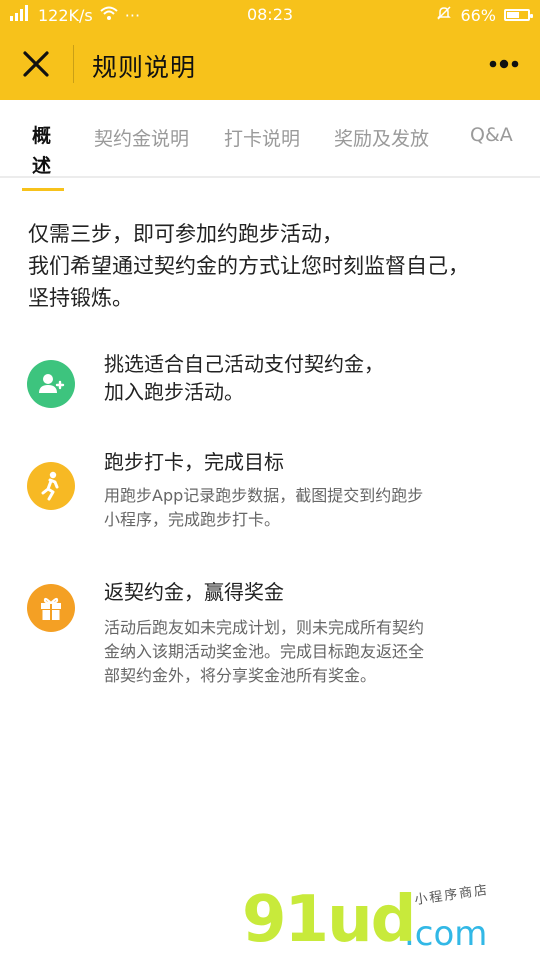  Describe the element at coordinates (270, 177) in the screenshot. I see `tabs-divider` at that location.